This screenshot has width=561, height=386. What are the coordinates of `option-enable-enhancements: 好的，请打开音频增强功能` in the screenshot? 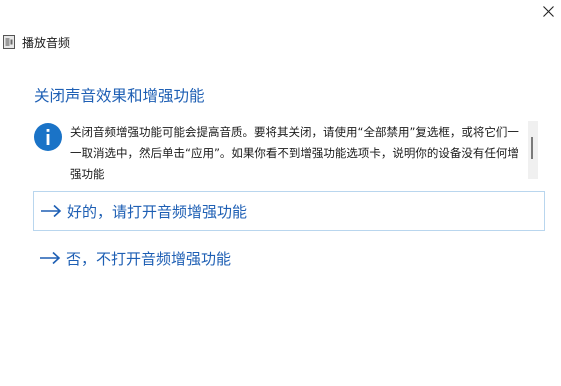 It's located at (289, 211).